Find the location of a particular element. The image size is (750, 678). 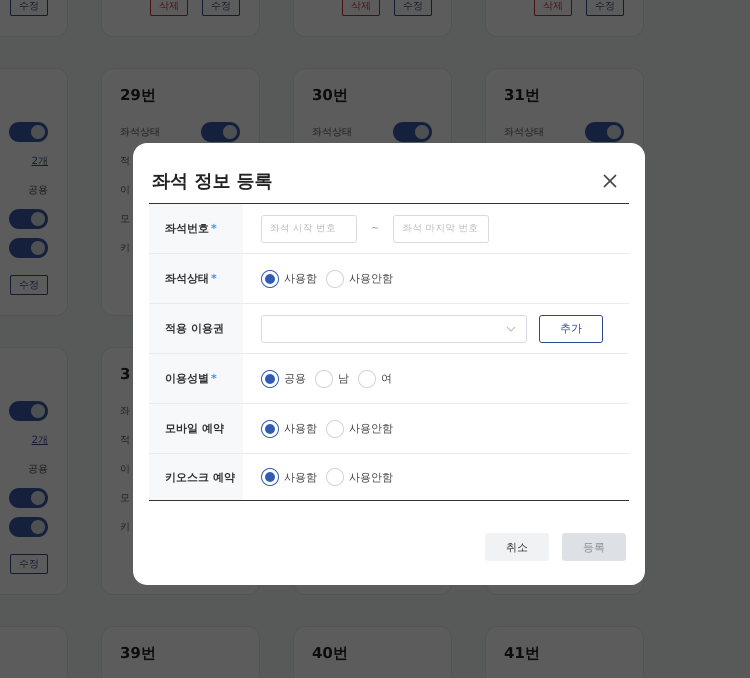

field-label: 모바일 예약 is located at coordinates (194, 428).